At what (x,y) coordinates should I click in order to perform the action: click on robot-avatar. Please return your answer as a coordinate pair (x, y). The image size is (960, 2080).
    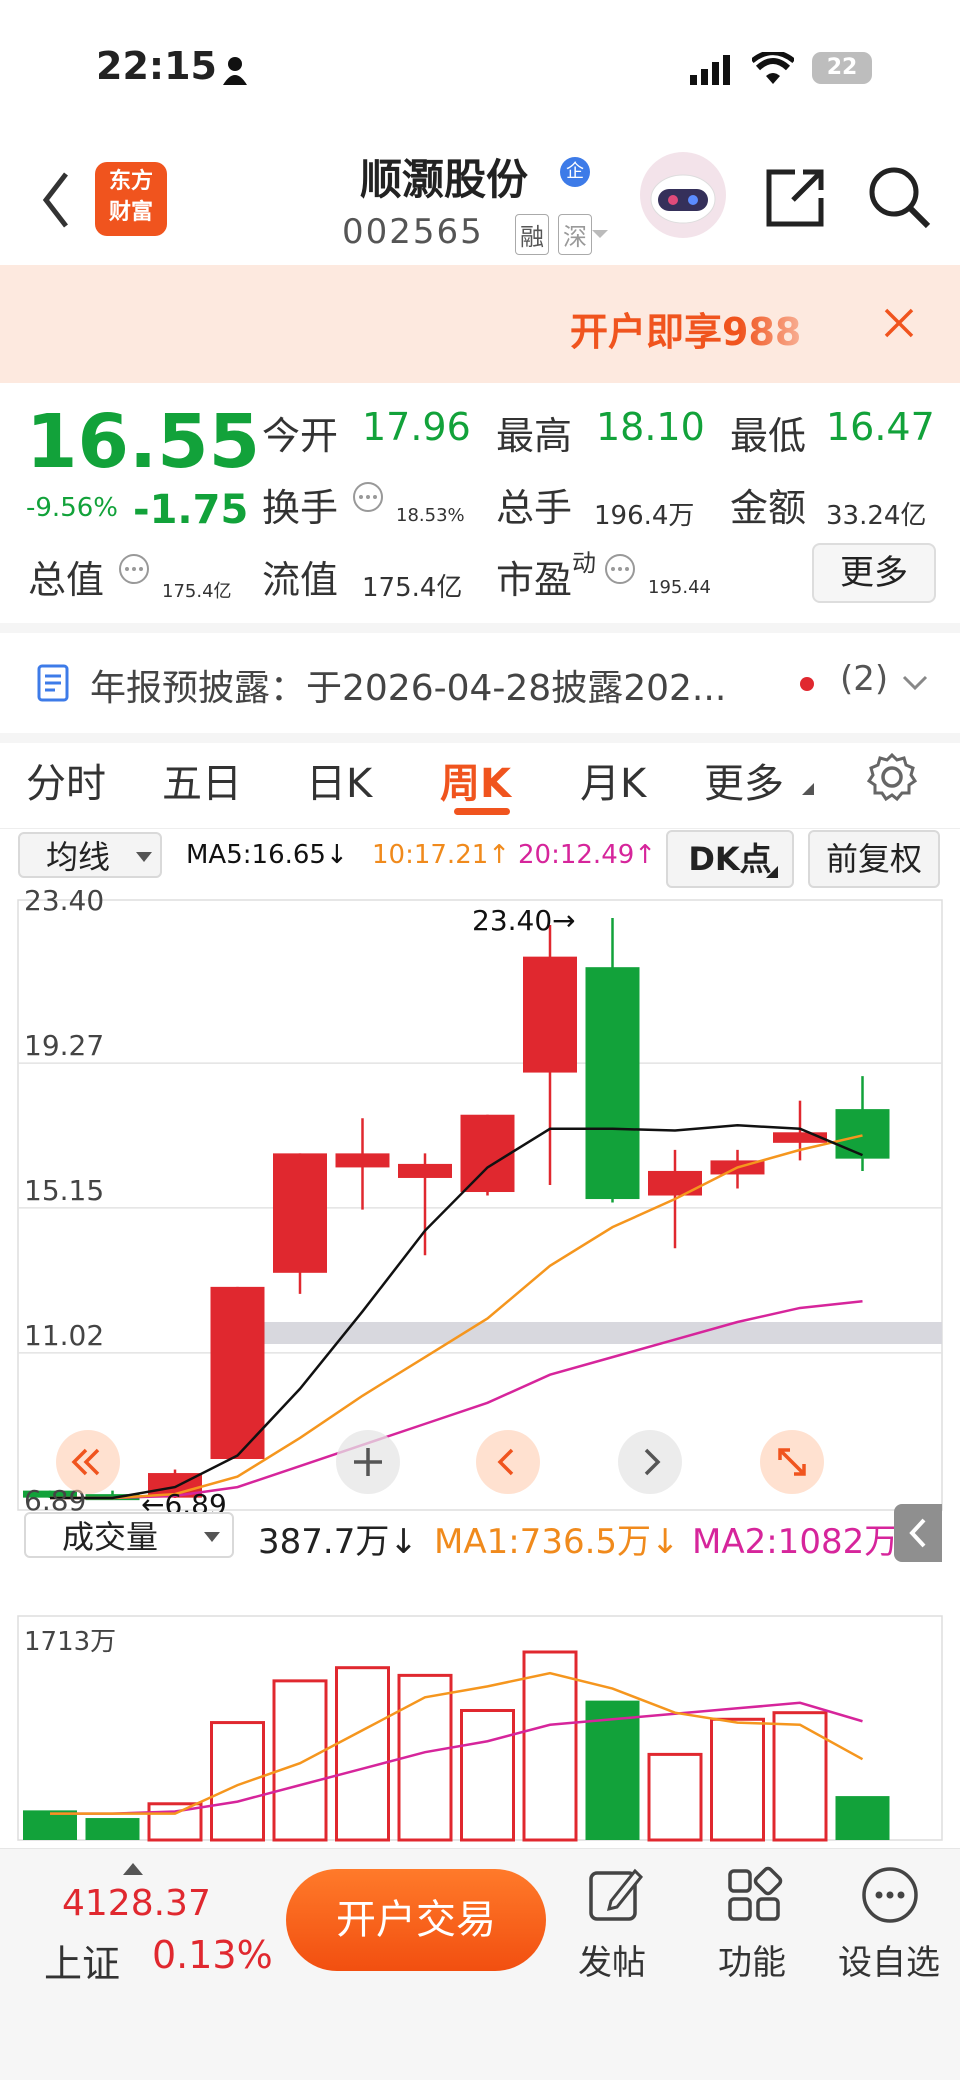
    Looking at the image, I should click on (683, 195).